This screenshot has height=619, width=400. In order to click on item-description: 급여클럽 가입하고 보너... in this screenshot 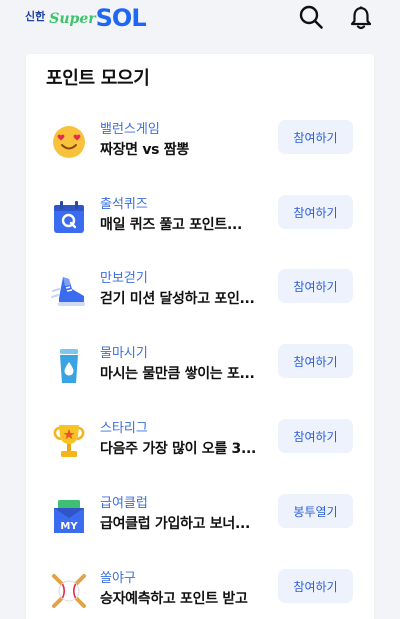, I will do `click(175, 524)`.